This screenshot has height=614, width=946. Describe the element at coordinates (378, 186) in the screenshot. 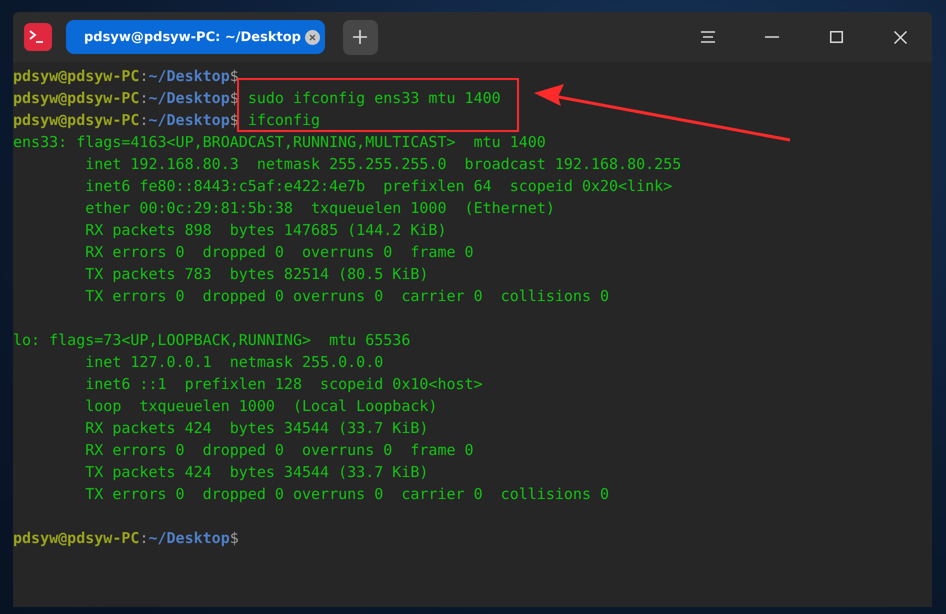

I see `output-line: inet6 fe80::8443:c5af:e422:4e7b prefixlen 64 scopeid 0x20<link>` at that location.